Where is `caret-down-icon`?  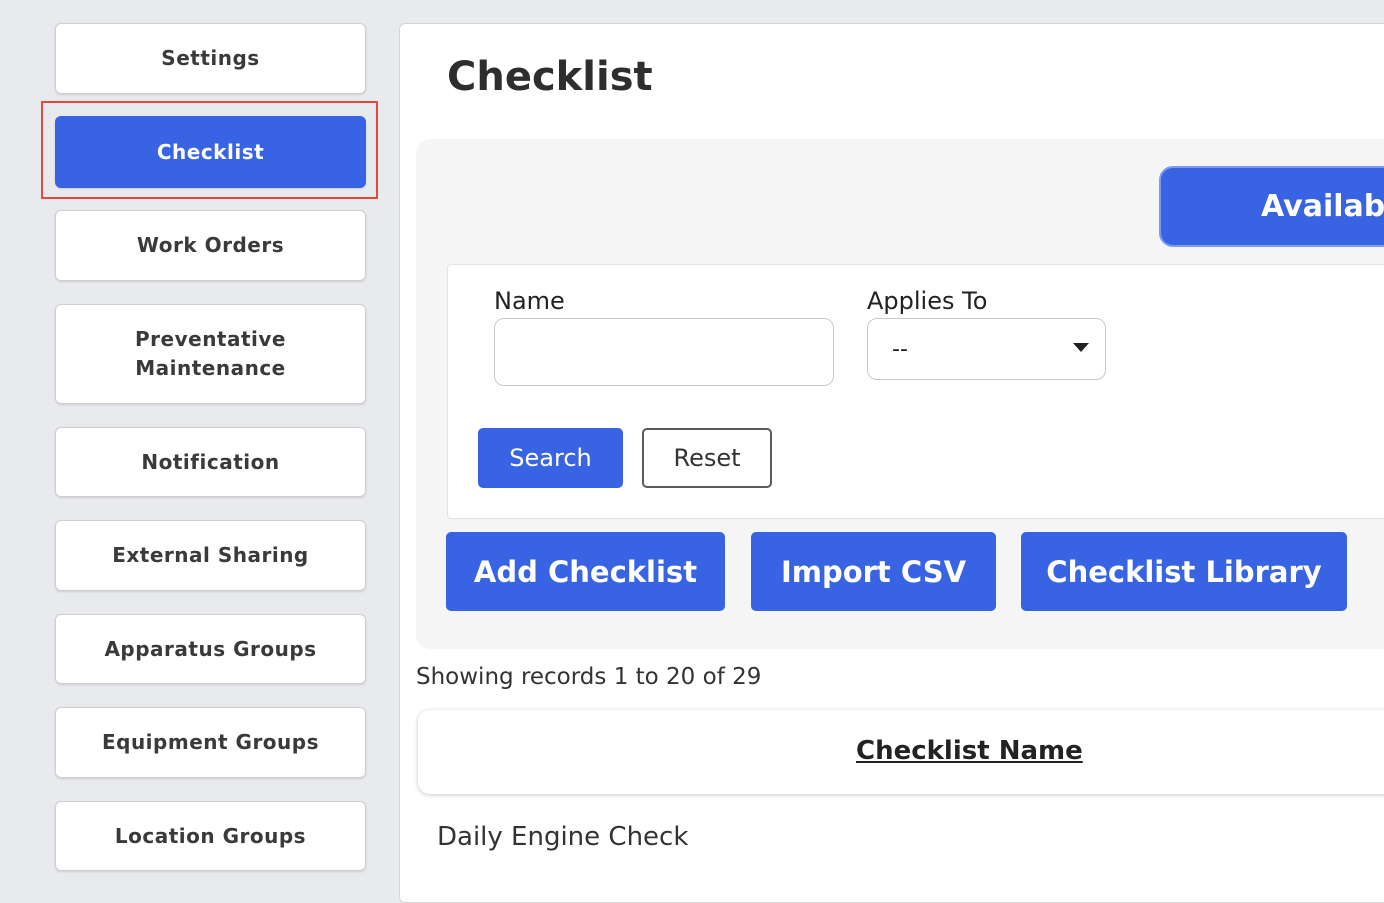 caret-down-icon is located at coordinates (1081, 347).